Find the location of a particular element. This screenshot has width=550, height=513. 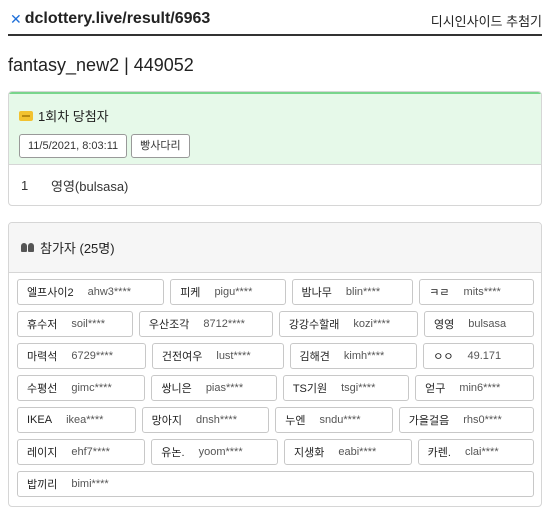

participant-nickname: 레이지 is located at coordinates (42, 453).